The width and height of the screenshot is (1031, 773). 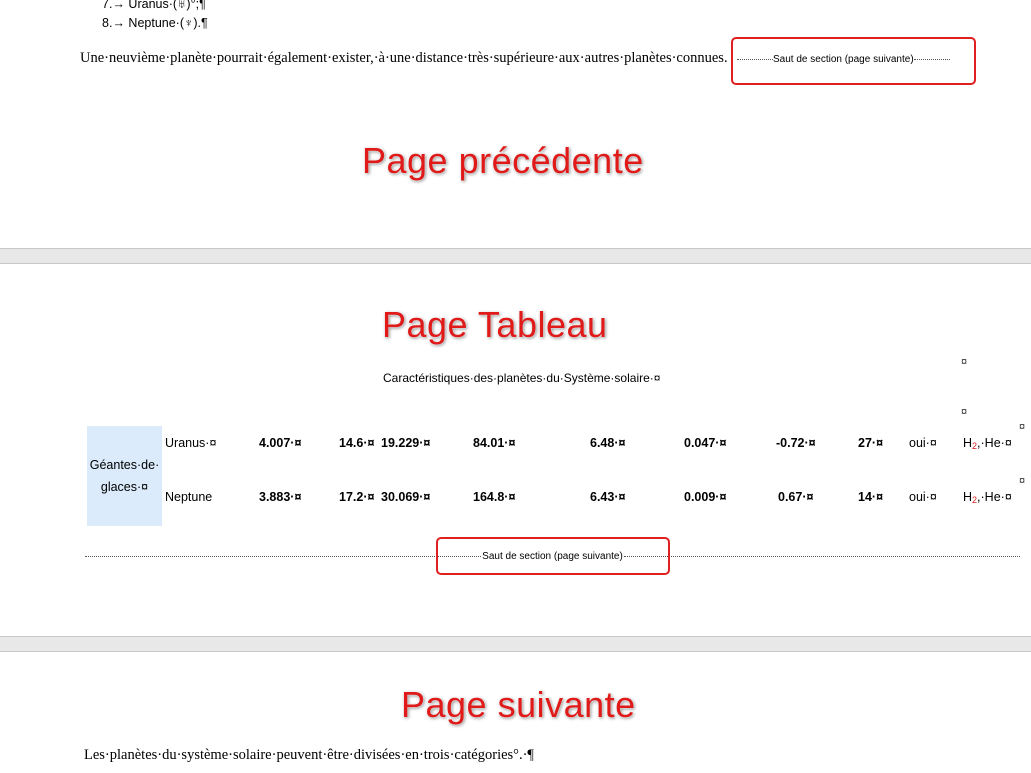 I want to click on annotation-table-page: Page Tableau, so click(x=495, y=324).